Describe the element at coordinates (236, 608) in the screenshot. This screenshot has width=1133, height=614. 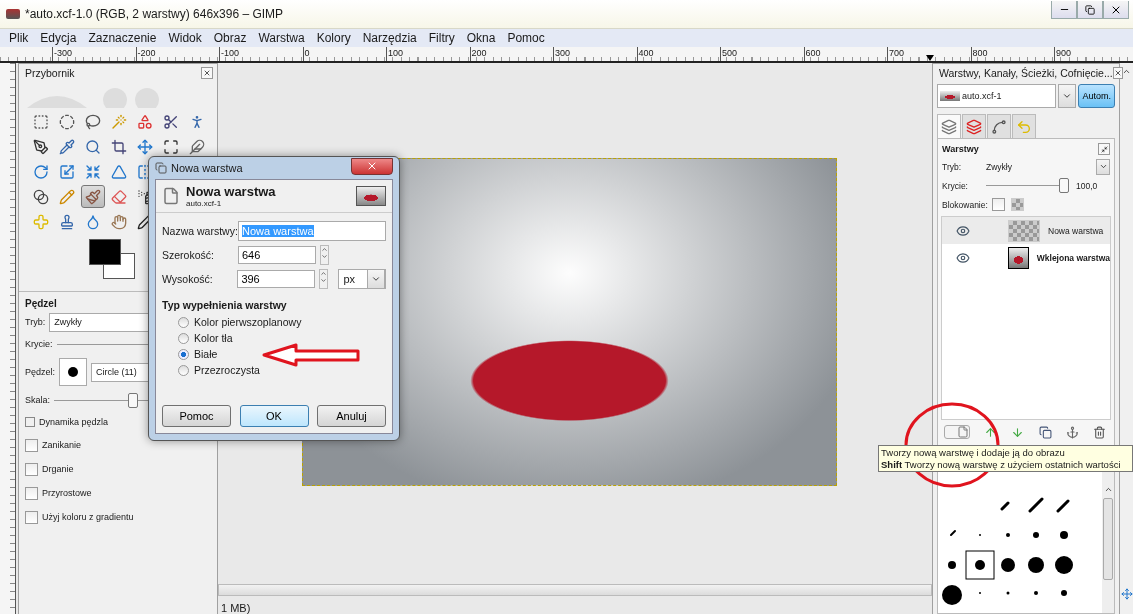
I see `status-text: 1 MB)` at that location.